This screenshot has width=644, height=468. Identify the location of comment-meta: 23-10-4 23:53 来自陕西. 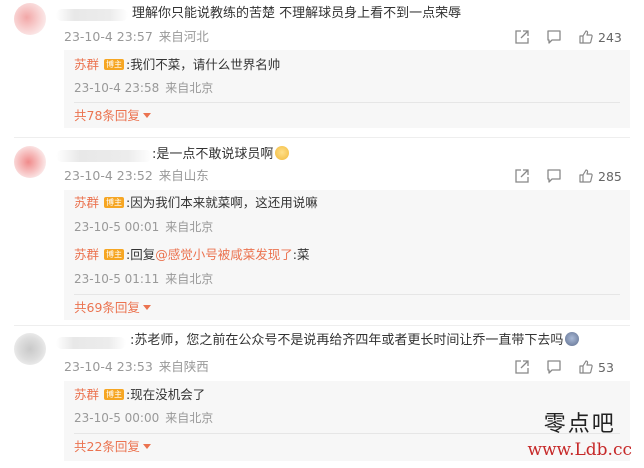
(136, 367).